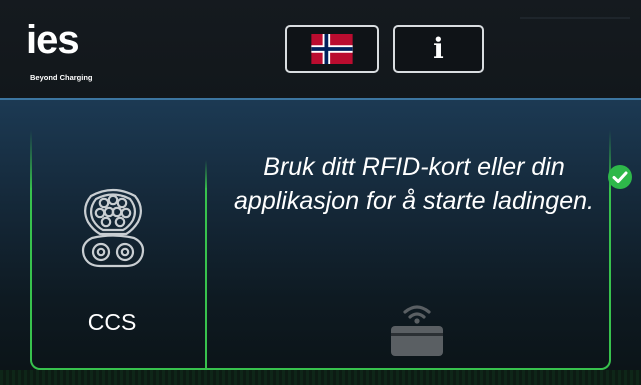 The image size is (641, 385). Describe the element at coordinates (417, 330) in the screenshot. I see `rfid-card-icon` at that location.